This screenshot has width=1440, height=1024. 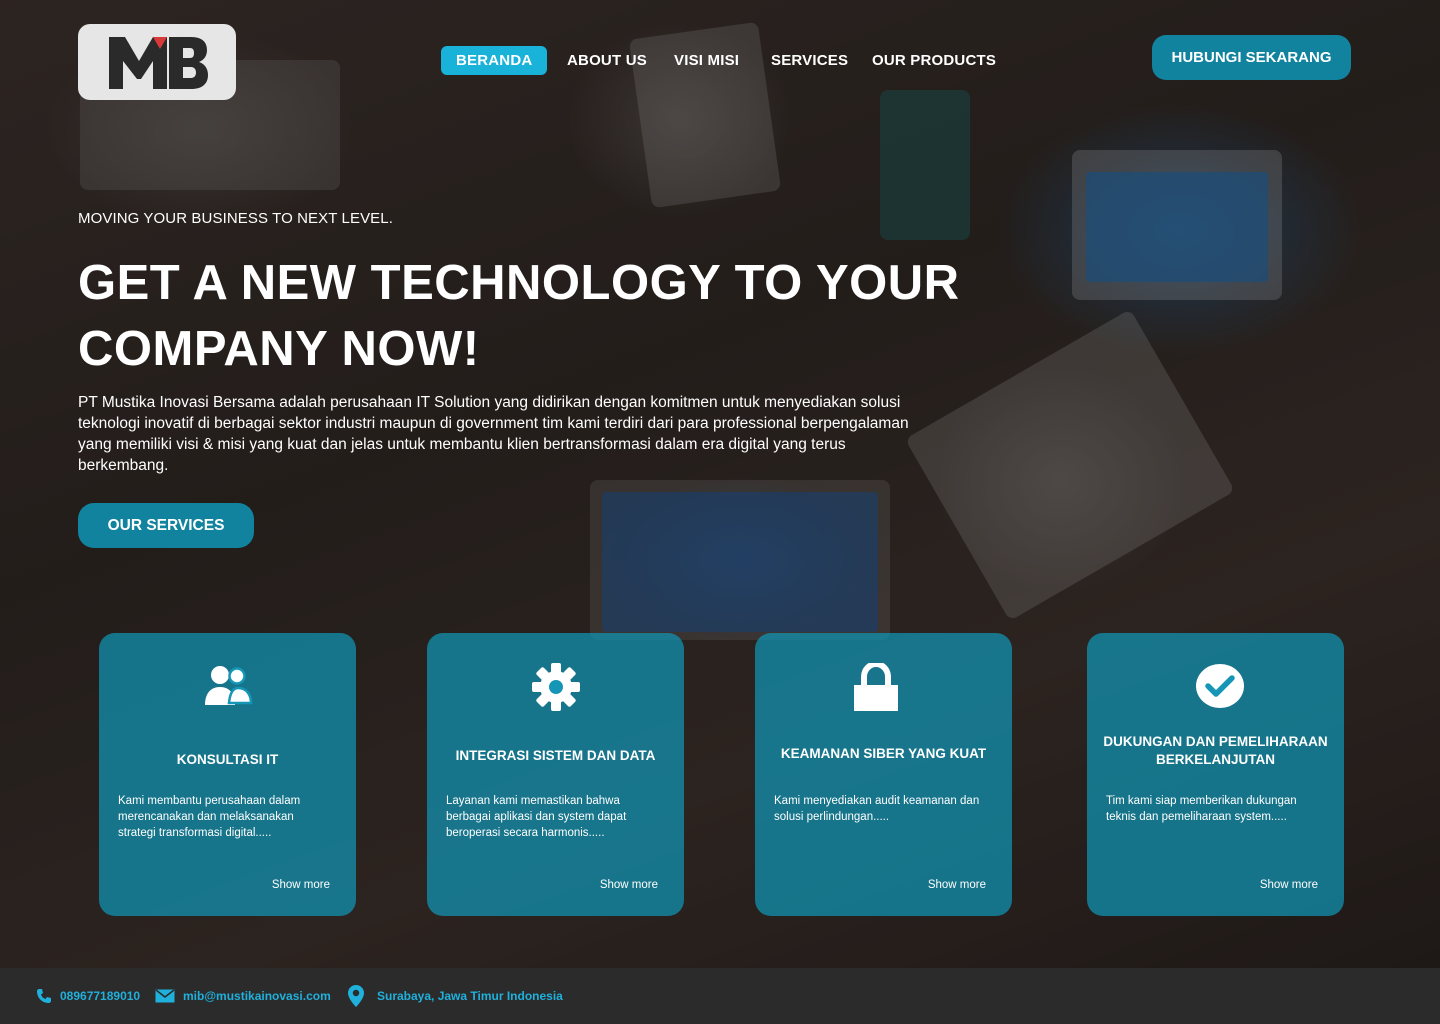 What do you see at coordinates (235, 218) in the screenshot?
I see `hero-tagline: MOVING YOUR BUSINESS TO NEXT LEVEL.` at bounding box center [235, 218].